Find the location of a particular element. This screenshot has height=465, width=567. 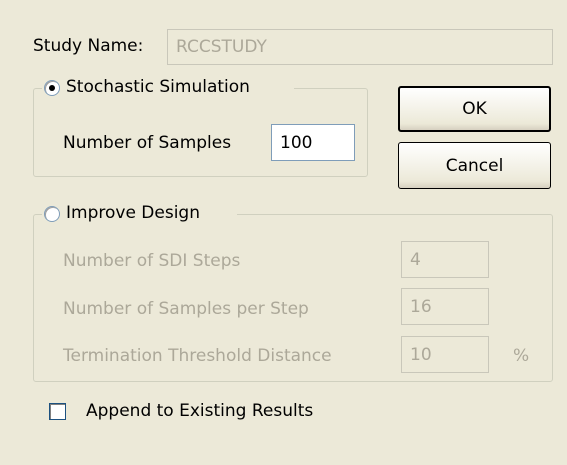

threshold-percent-unit: % is located at coordinates (521, 356).